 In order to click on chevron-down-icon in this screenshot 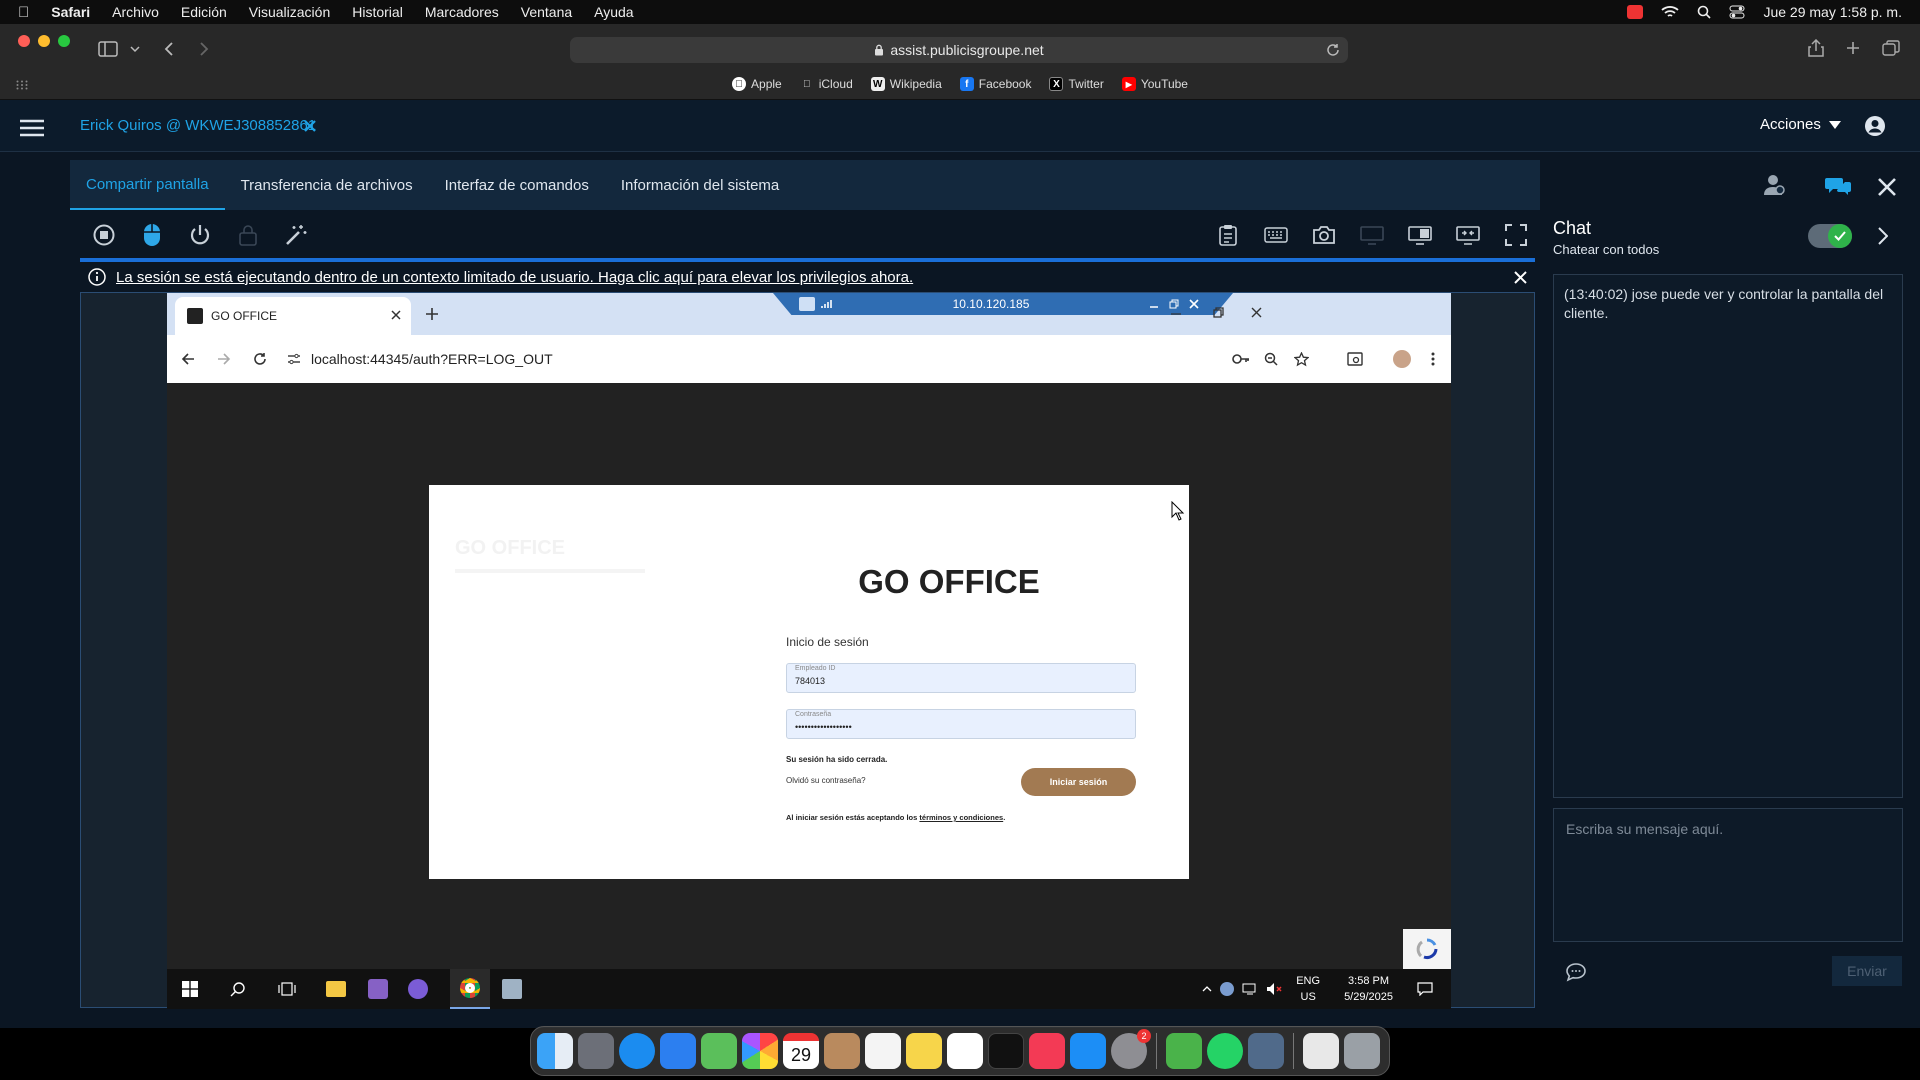, I will do `click(135, 49)`.